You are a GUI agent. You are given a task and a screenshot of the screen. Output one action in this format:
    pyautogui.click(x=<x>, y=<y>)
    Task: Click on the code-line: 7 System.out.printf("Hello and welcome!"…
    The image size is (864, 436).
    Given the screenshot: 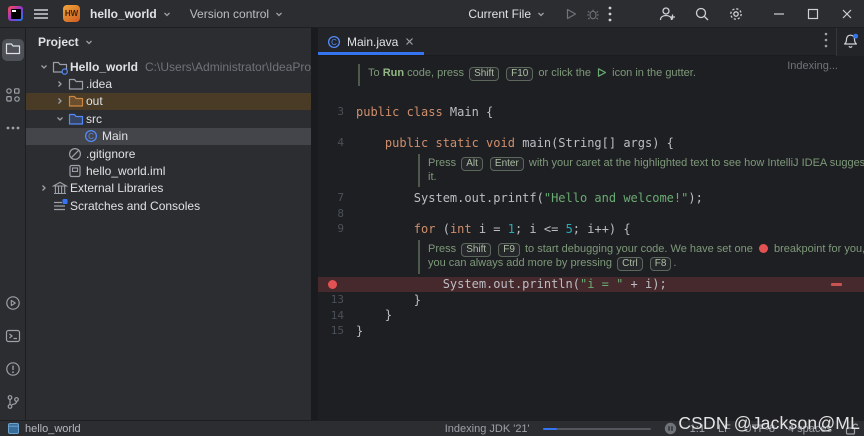 What is the action you would take?
    pyautogui.click(x=591, y=198)
    